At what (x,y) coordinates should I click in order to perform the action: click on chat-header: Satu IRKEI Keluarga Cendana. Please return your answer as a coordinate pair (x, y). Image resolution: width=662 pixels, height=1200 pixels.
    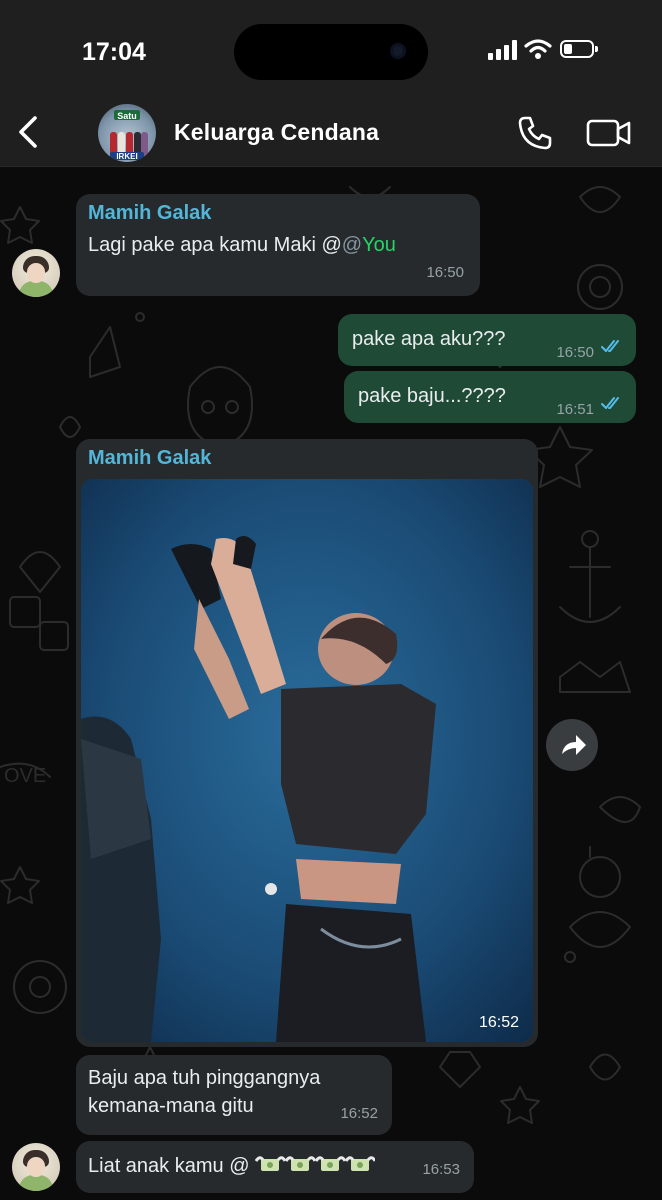
    Looking at the image, I should click on (331, 133).